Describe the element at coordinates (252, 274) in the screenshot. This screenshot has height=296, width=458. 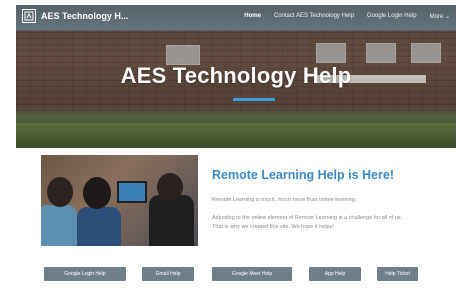
I see `google-meet-help-button: Google Meet Help` at that location.